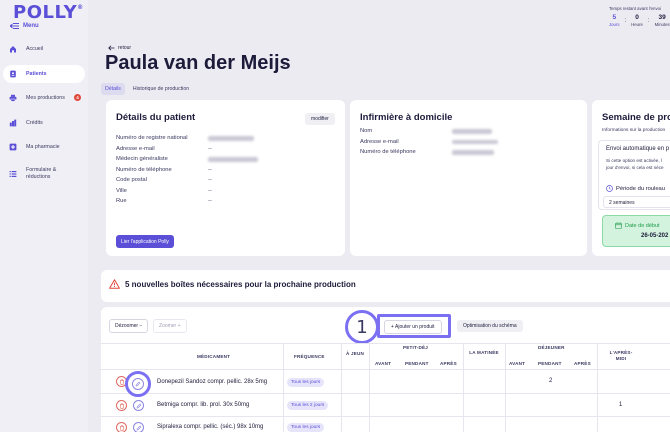 This screenshot has width=670, height=432. Describe the element at coordinates (13, 174) in the screenshot. I see `list-icon` at that location.